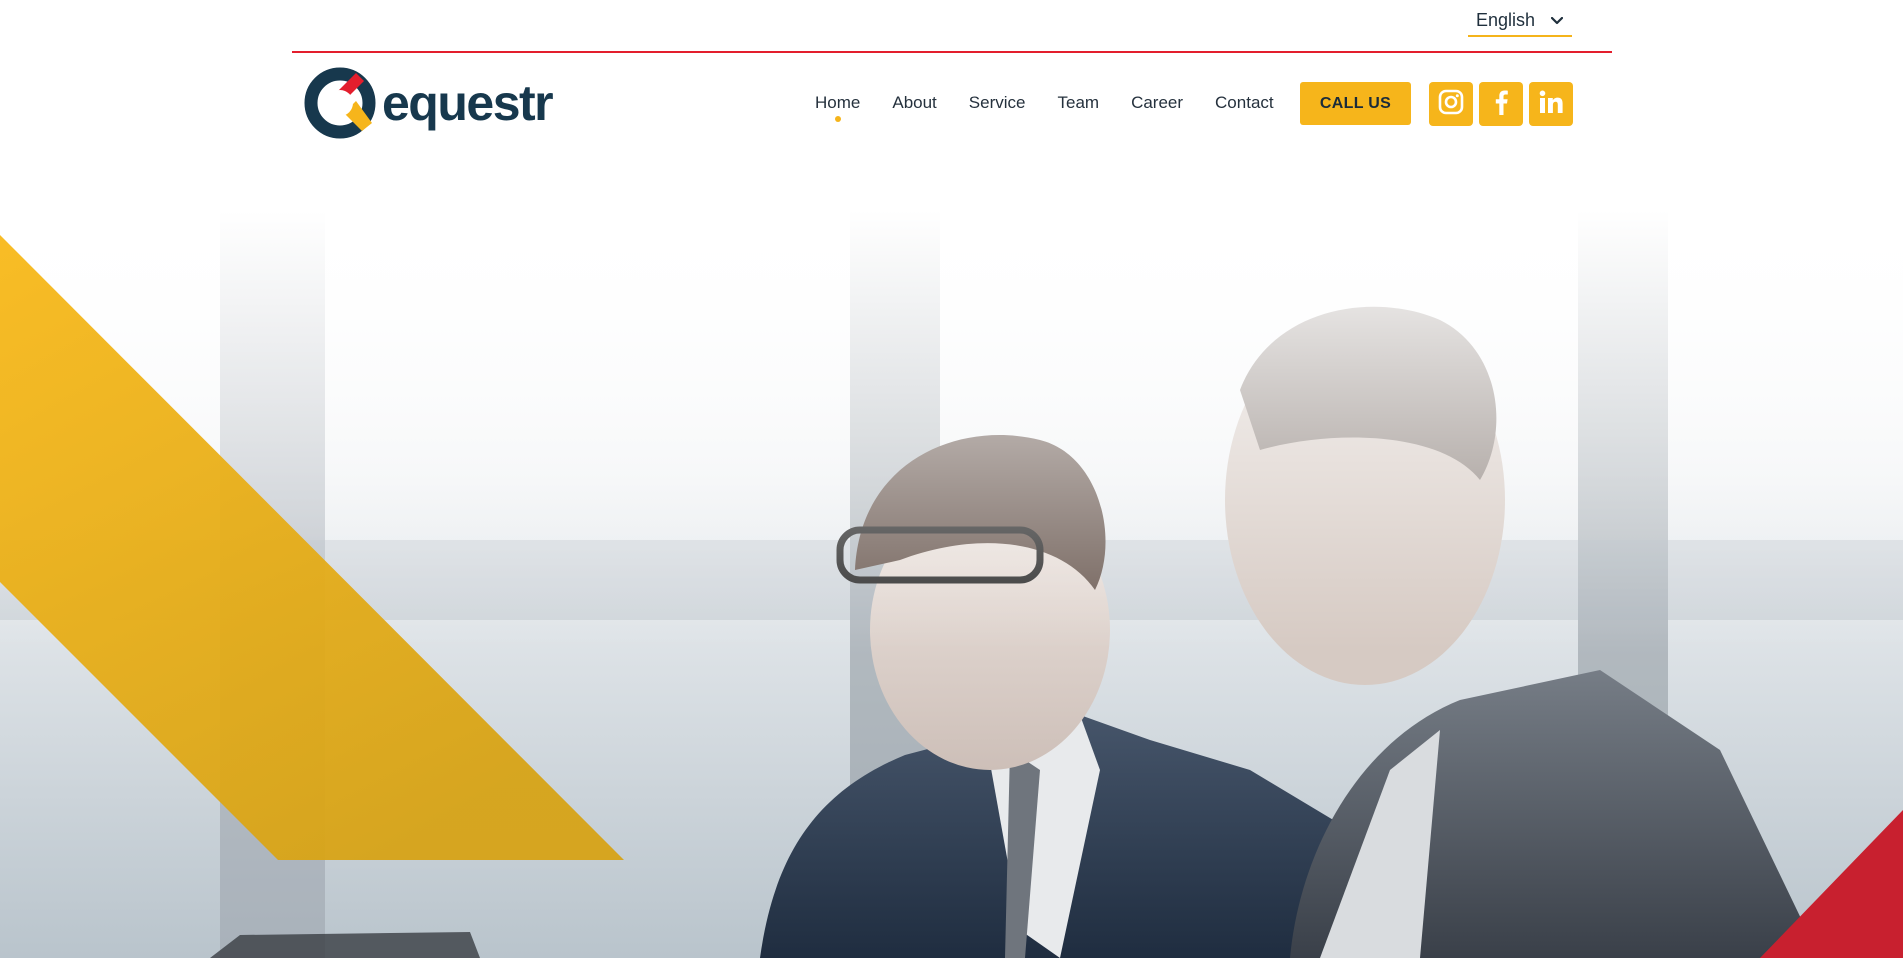 The width and height of the screenshot is (1903, 958). What do you see at coordinates (468, 103) in the screenshot?
I see `logo-wordmark: equestr` at bounding box center [468, 103].